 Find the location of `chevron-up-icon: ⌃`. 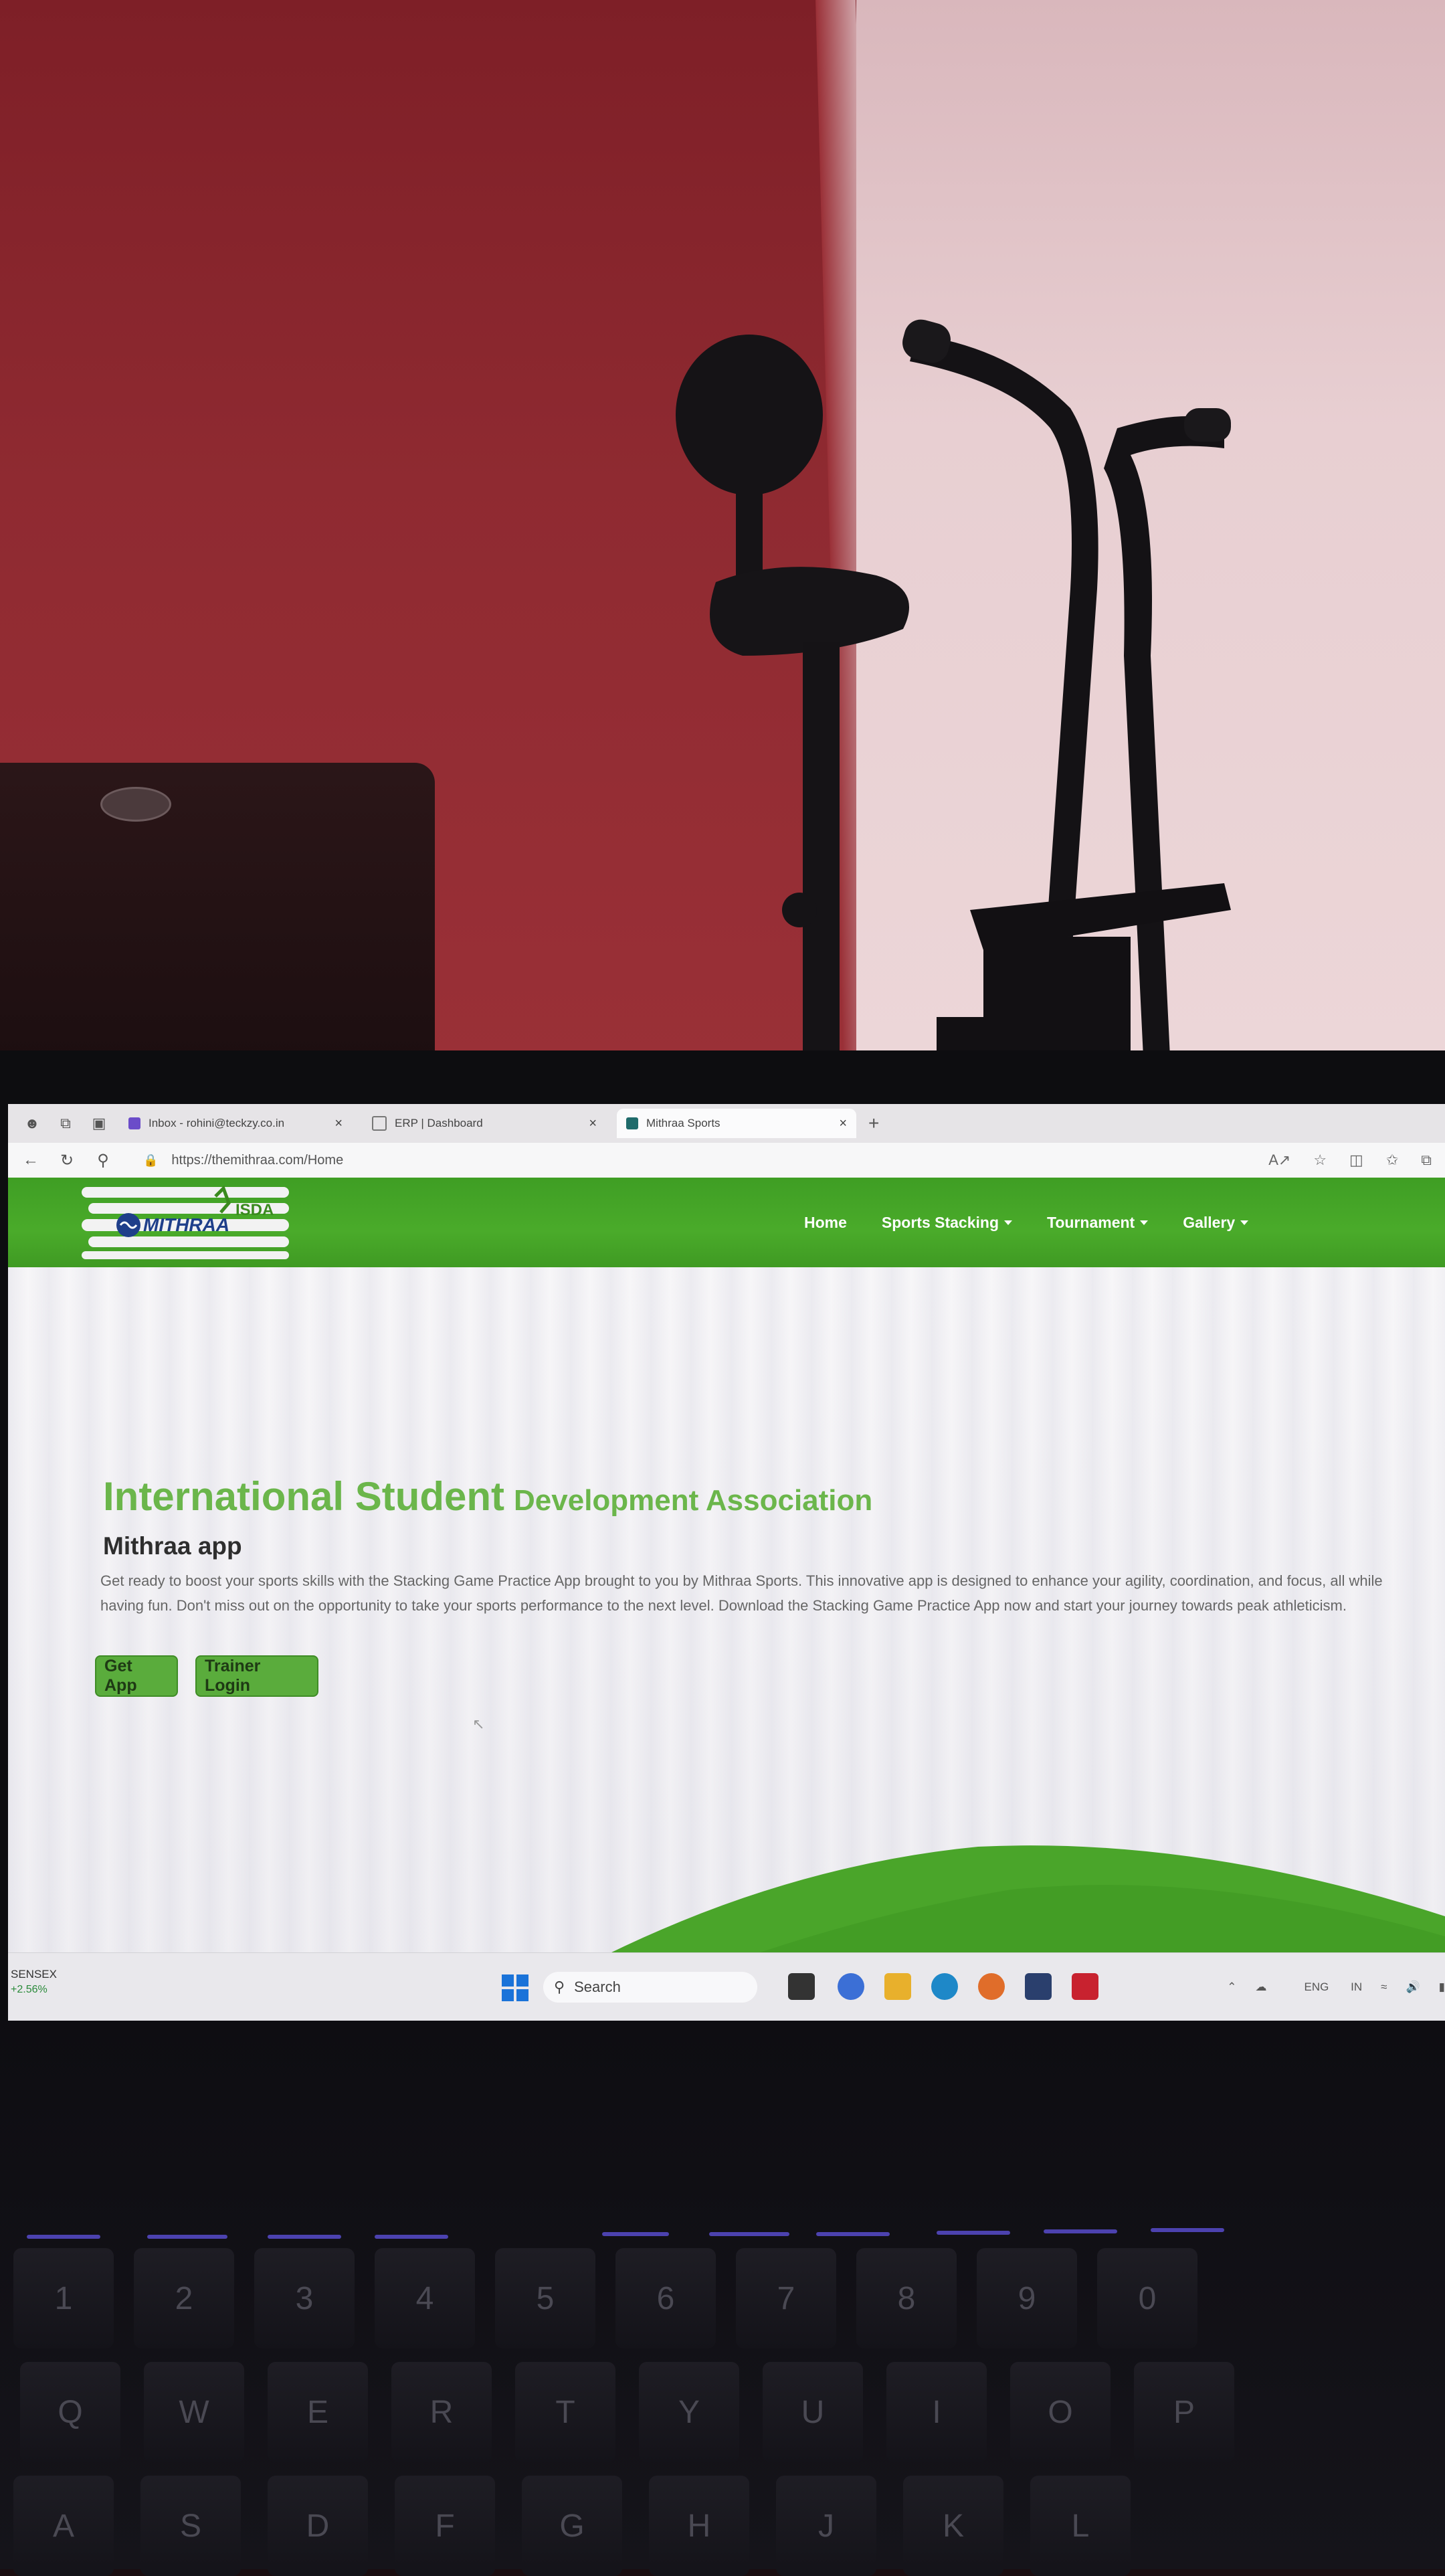

chevron-up-icon: ⌃ is located at coordinates (1231, 1987).